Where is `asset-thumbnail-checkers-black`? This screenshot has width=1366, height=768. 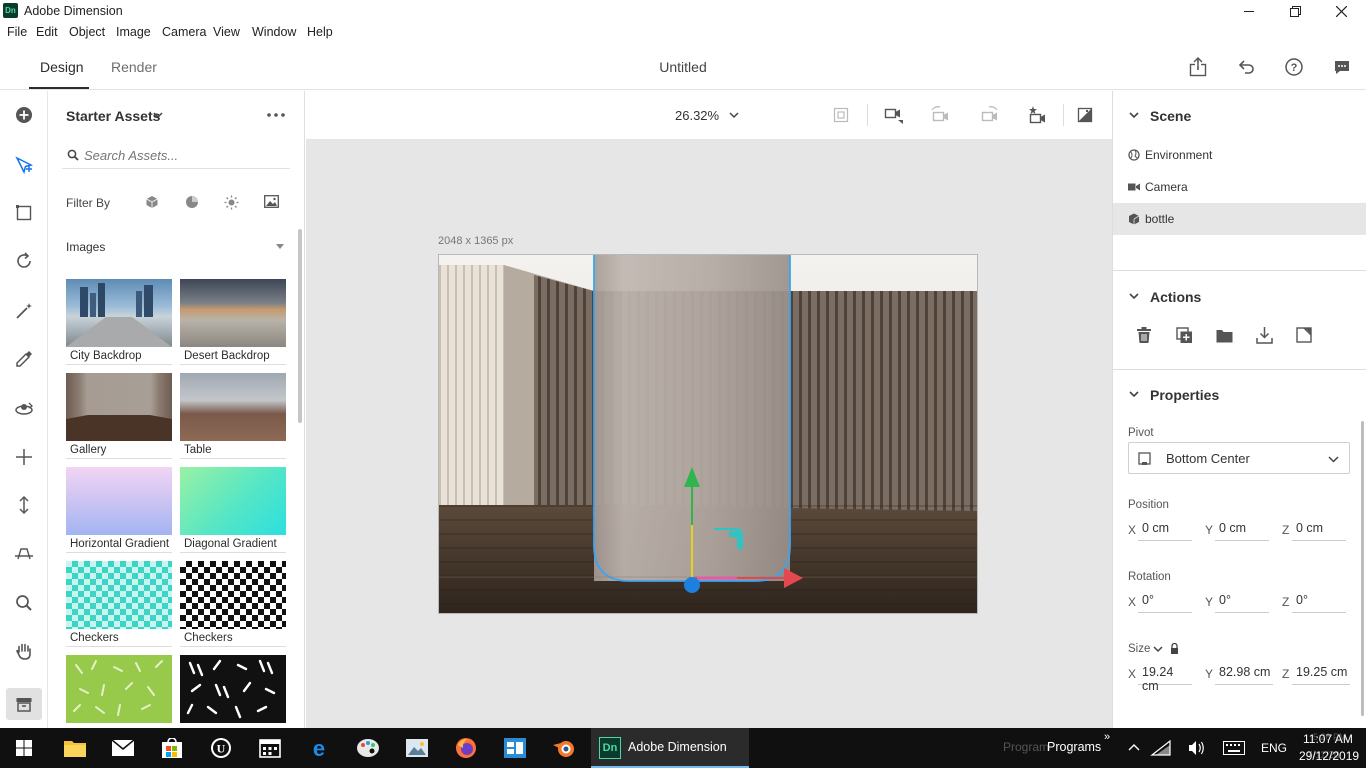
asset-thumbnail-checkers-black is located at coordinates (233, 595).